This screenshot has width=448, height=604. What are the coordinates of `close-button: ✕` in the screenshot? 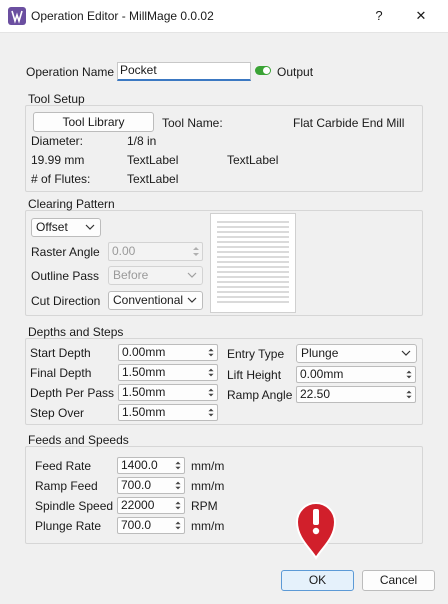 It's located at (421, 16).